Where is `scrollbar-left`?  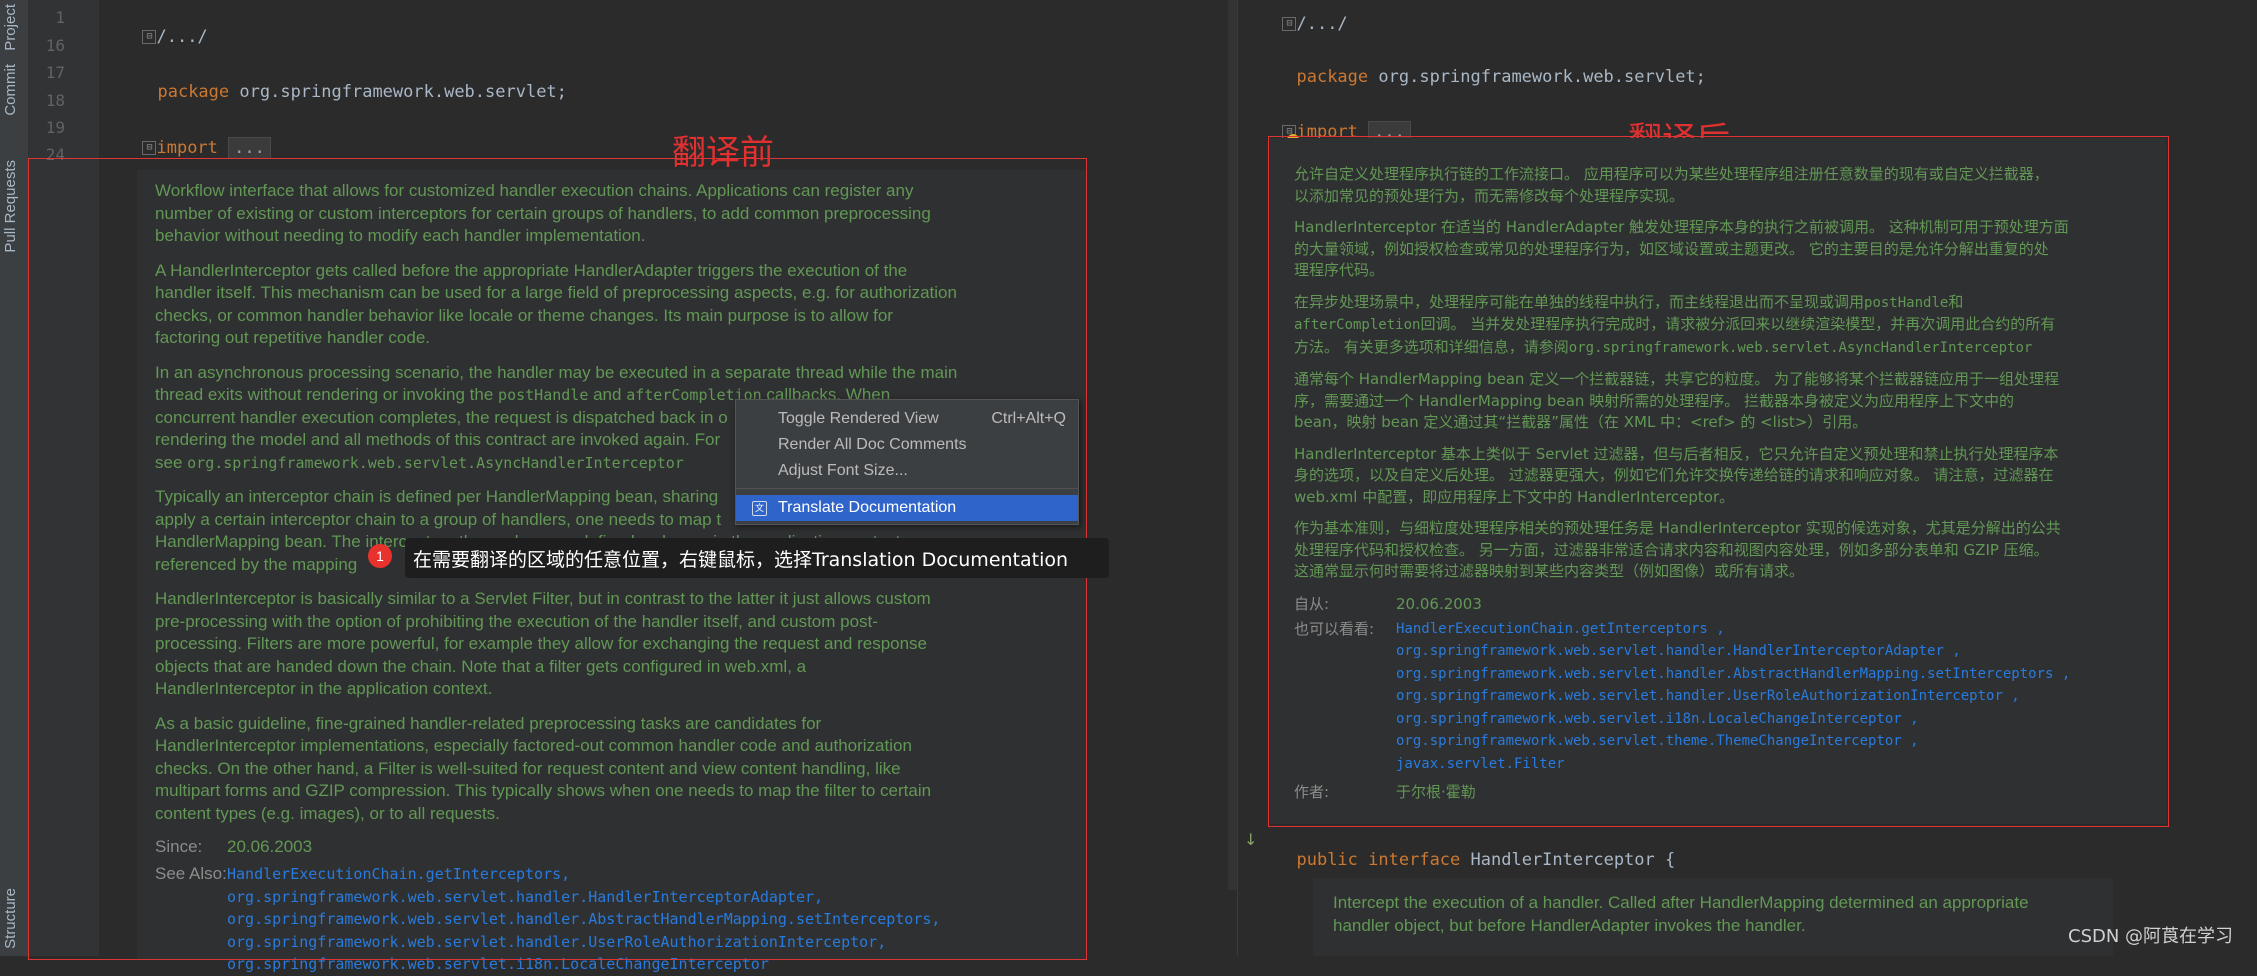
scrollbar-left is located at coordinates (1232, 445).